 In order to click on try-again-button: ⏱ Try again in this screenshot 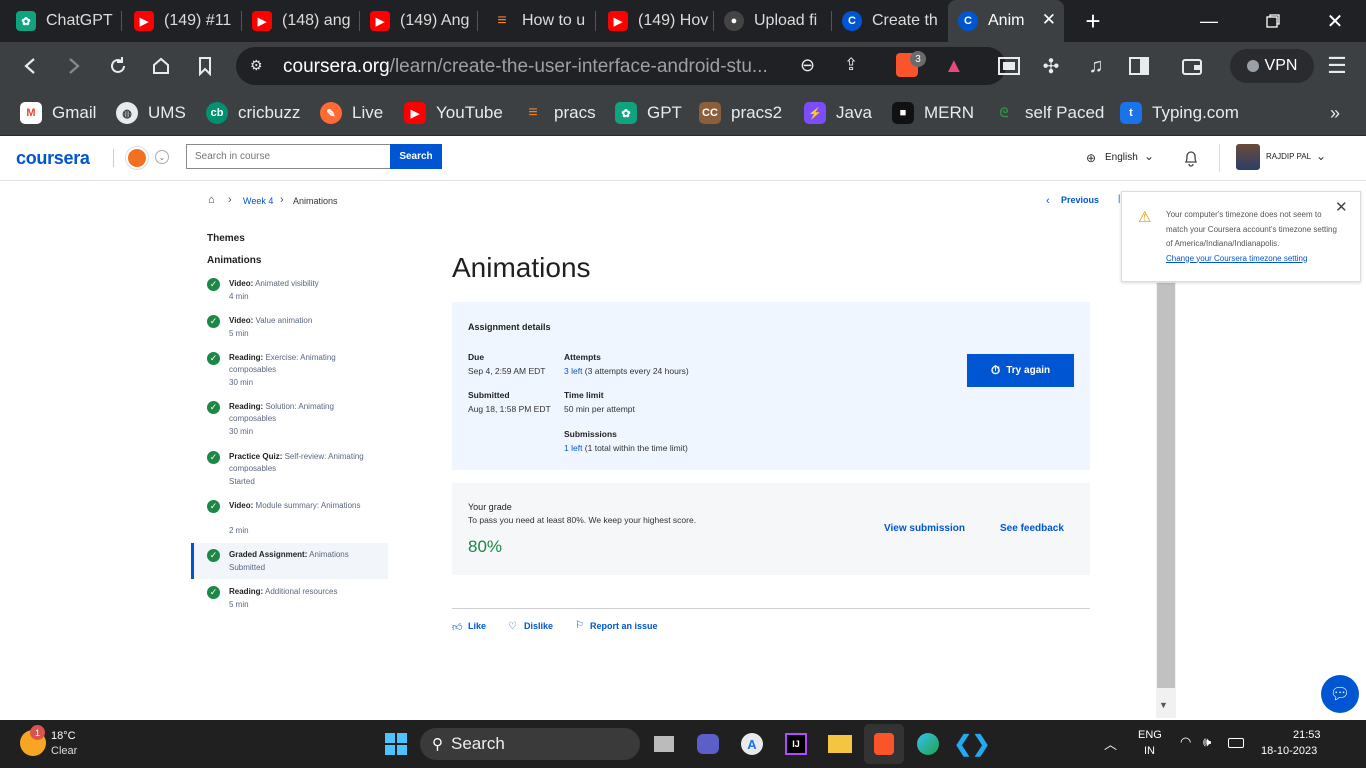, I will do `click(1020, 370)`.